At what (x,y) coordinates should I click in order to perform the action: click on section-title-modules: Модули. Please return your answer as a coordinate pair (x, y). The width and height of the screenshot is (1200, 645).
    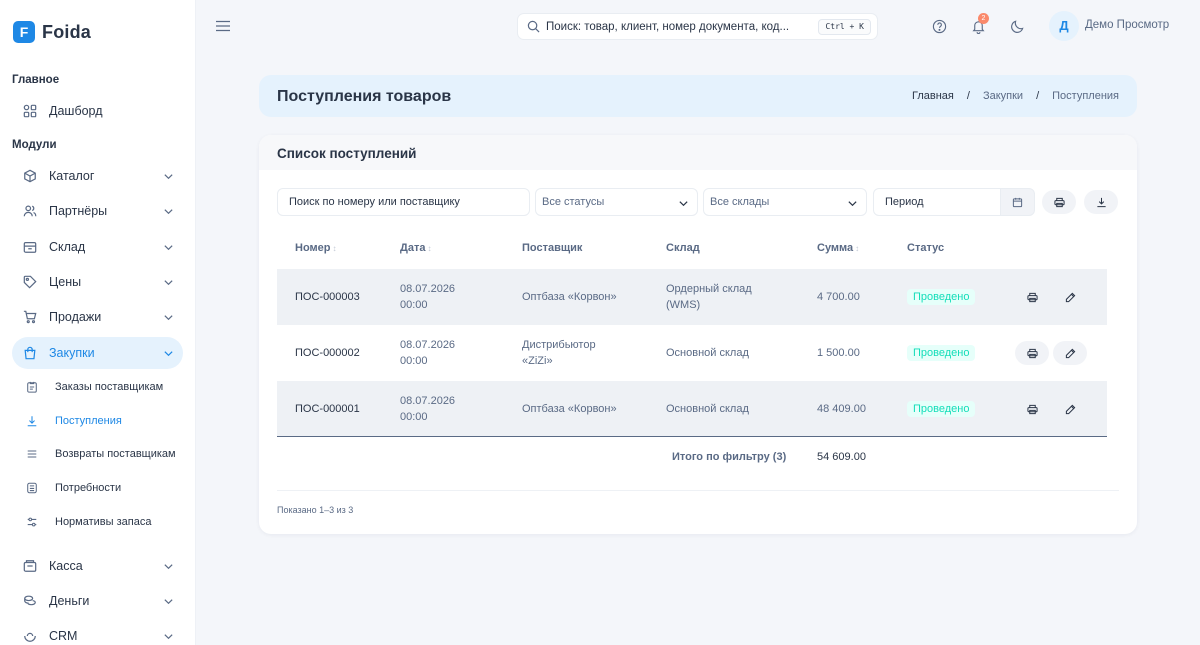
    Looking at the image, I should click on (34, 145).